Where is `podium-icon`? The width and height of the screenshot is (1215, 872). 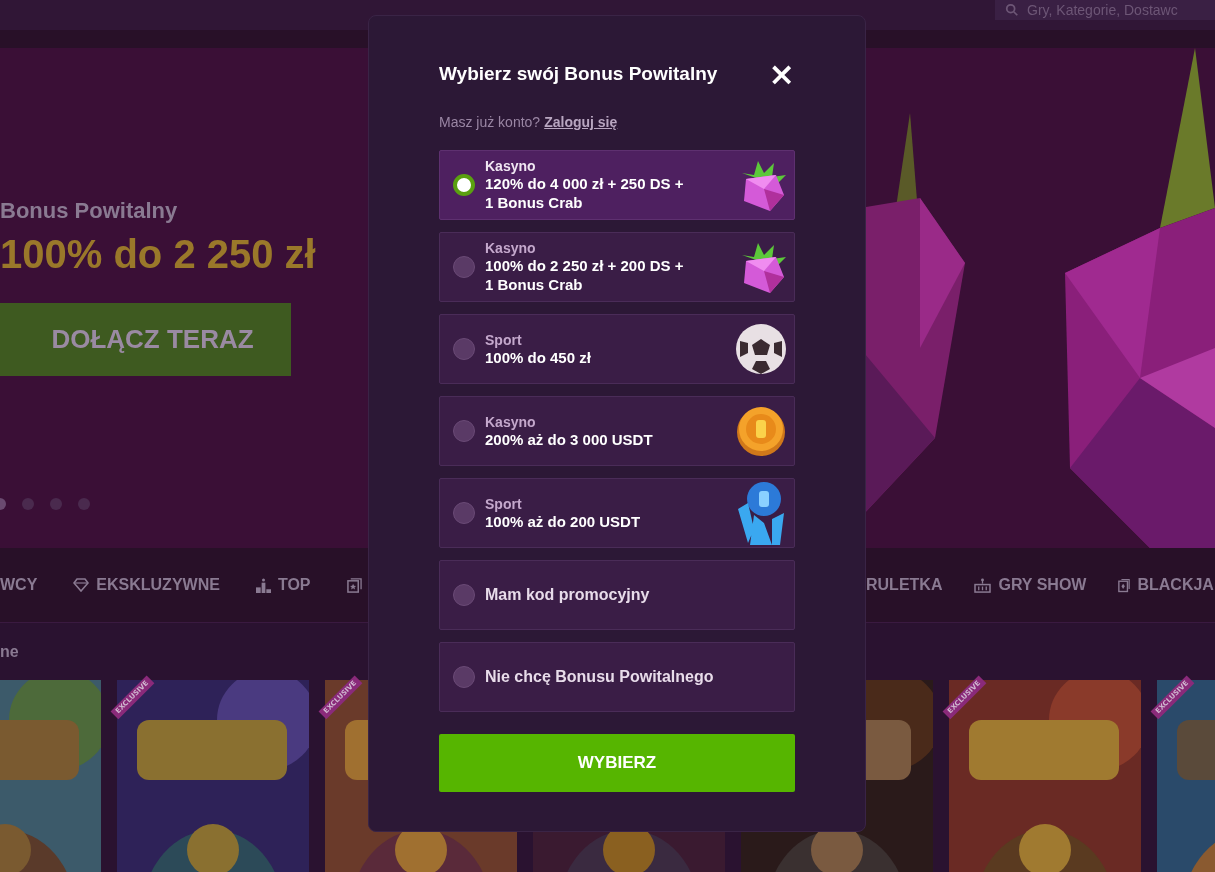 podium-icon is located at coordinates (263, 585).